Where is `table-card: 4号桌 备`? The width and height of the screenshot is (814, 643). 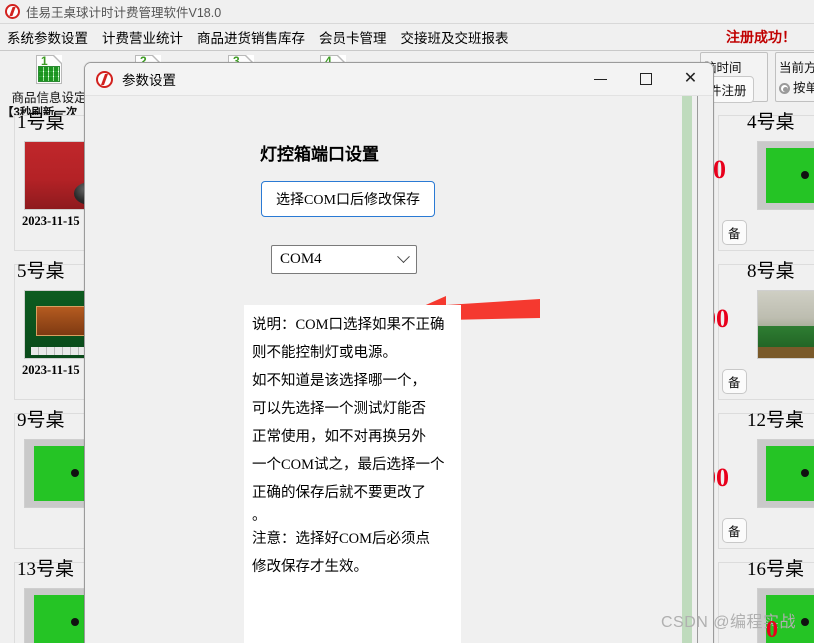 table-card: 4号桌 备 is located at coordinates (766, 181).